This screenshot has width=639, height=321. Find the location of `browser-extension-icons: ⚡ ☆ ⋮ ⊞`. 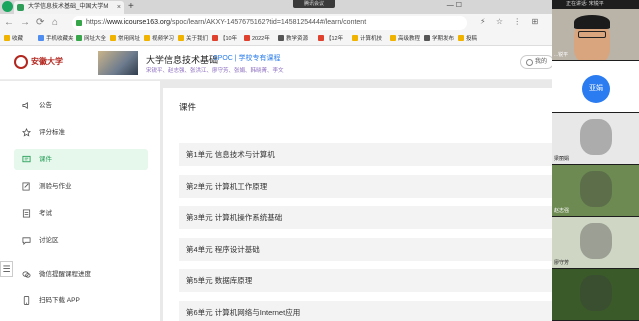

browser-extension-icons: ⚡ ☆ ⋮ ⊞ is located at coordinates (511, 21).